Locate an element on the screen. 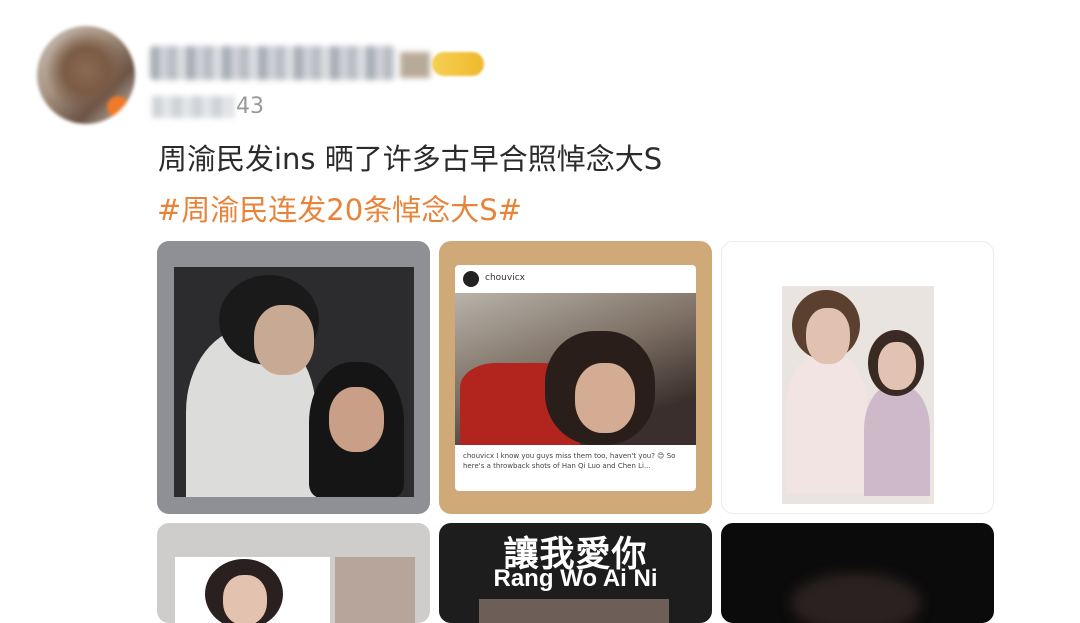  user-avatar is located at coordinates (86, 75).